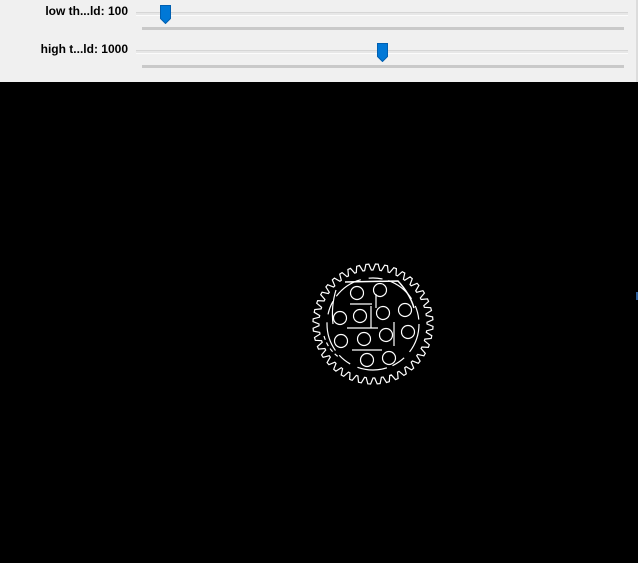  What do you see at coordinates (383, 28) in the screenshot?
I see `low-threshold-track-base` at bounding box center [383, 28].